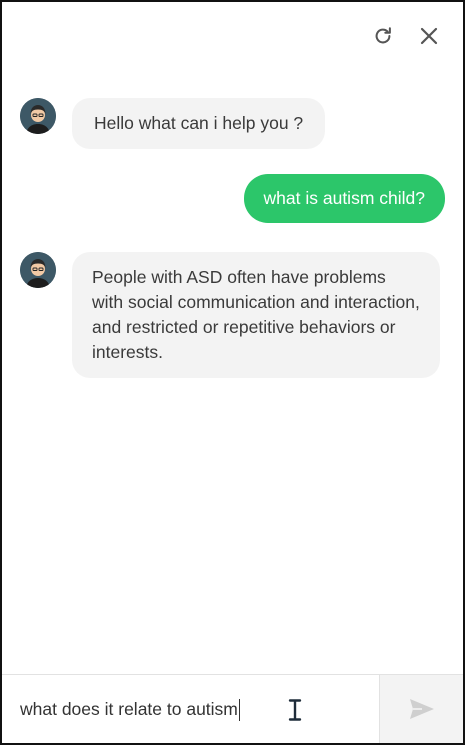 This screenshot has width=465, height=745. What do you see at coordinates (295, 710) in the screenshot?
I see `ibeam-cursor-icon` at bounding box center [295, 710].